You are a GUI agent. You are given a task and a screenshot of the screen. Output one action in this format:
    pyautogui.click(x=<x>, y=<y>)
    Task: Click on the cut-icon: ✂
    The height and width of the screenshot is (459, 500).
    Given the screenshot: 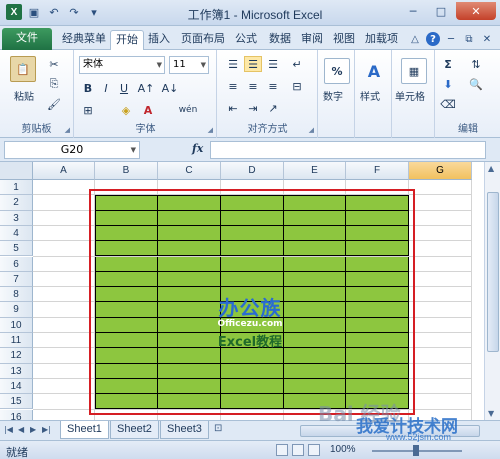 What is the action you would take?
    pyautogui.click(x=54, y=64)
    